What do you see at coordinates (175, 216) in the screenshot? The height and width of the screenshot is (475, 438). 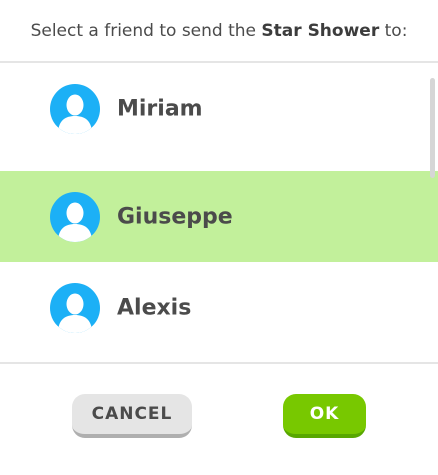 I see `friend-name: Giuseppe` at bounding box center [175, 216].